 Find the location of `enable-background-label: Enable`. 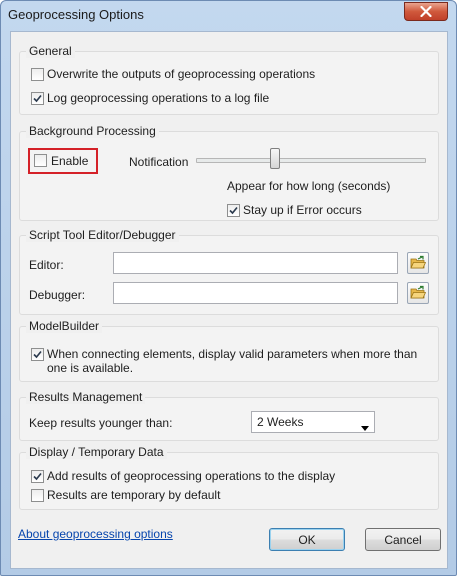

enable-background-label: Enable is located at coordinates (70, 161).